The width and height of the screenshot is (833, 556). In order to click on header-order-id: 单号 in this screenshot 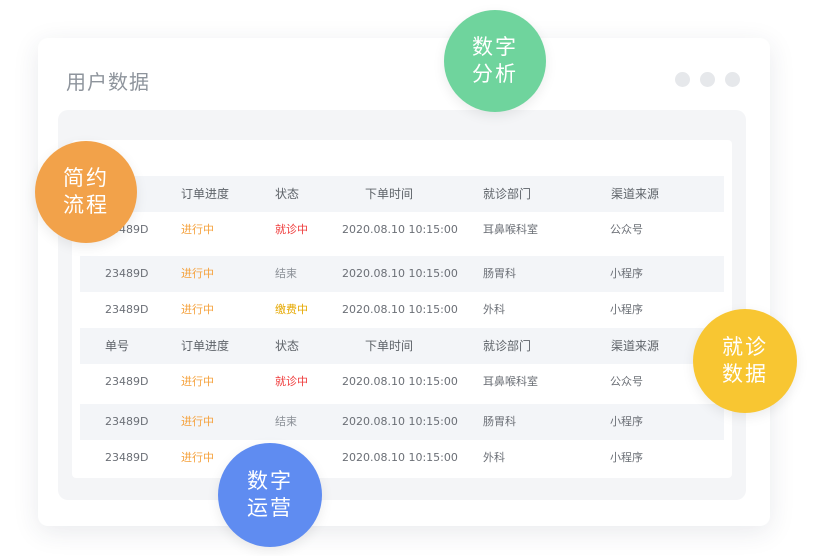, I will do `click(117, 346)`.